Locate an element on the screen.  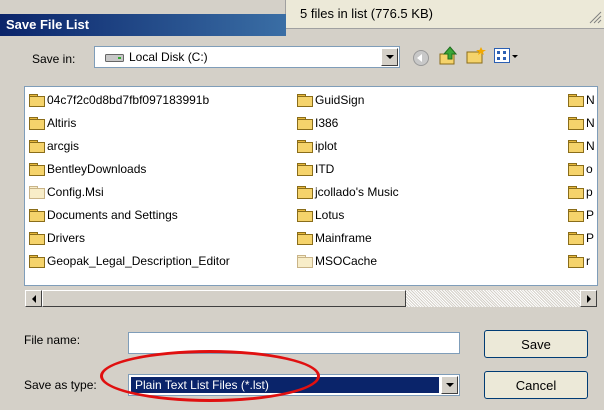
list-item-label: Geopak_Legal_Description_Editor is located at coordinates (138, 260).